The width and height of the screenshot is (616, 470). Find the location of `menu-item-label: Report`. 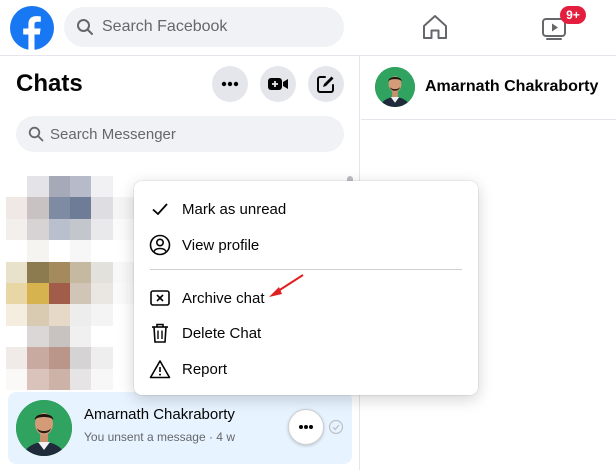

menu-item-label: Report is located at coordinates (205, 369).